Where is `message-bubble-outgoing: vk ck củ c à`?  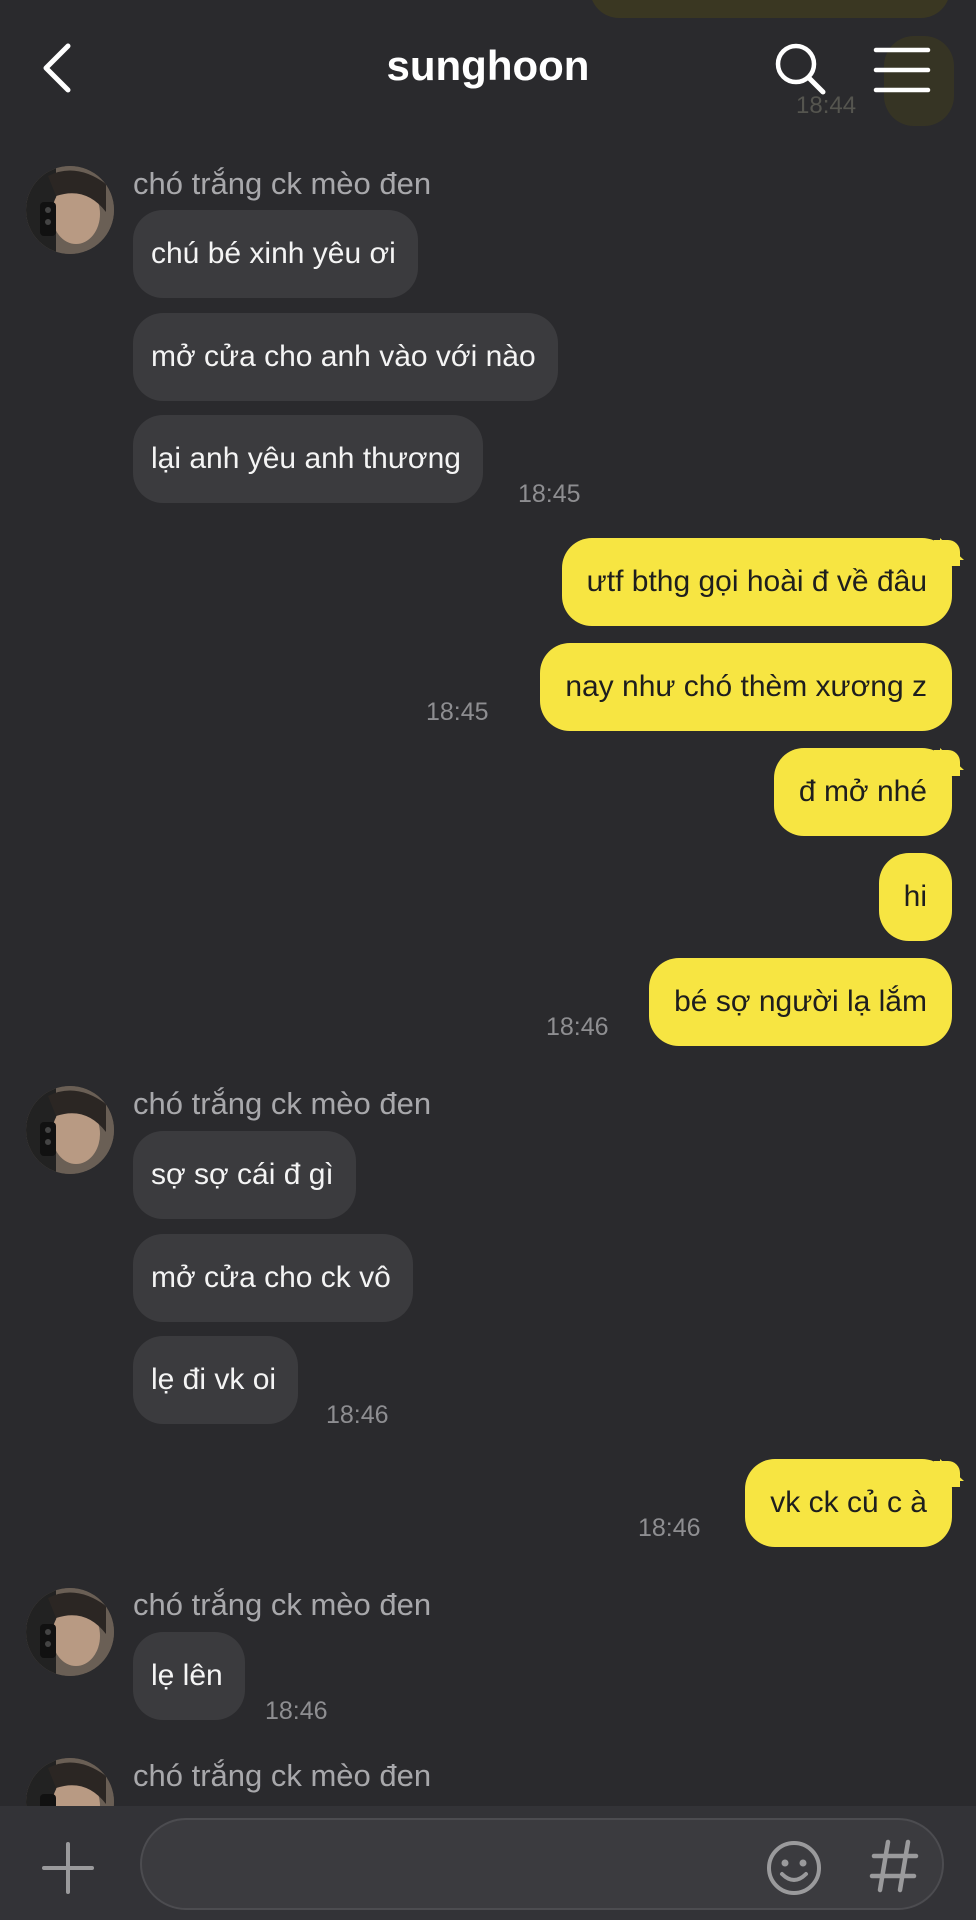 message-bubble-outgoing: vk ck củ c à is located at coordinates (854, 1503).